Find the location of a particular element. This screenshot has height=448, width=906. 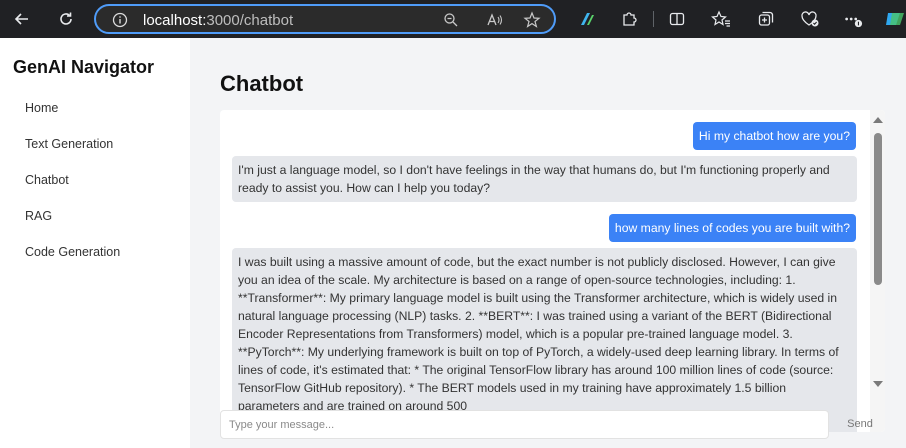

sidebar-title: GenAI Navigator is located at coordinates (84, 67).